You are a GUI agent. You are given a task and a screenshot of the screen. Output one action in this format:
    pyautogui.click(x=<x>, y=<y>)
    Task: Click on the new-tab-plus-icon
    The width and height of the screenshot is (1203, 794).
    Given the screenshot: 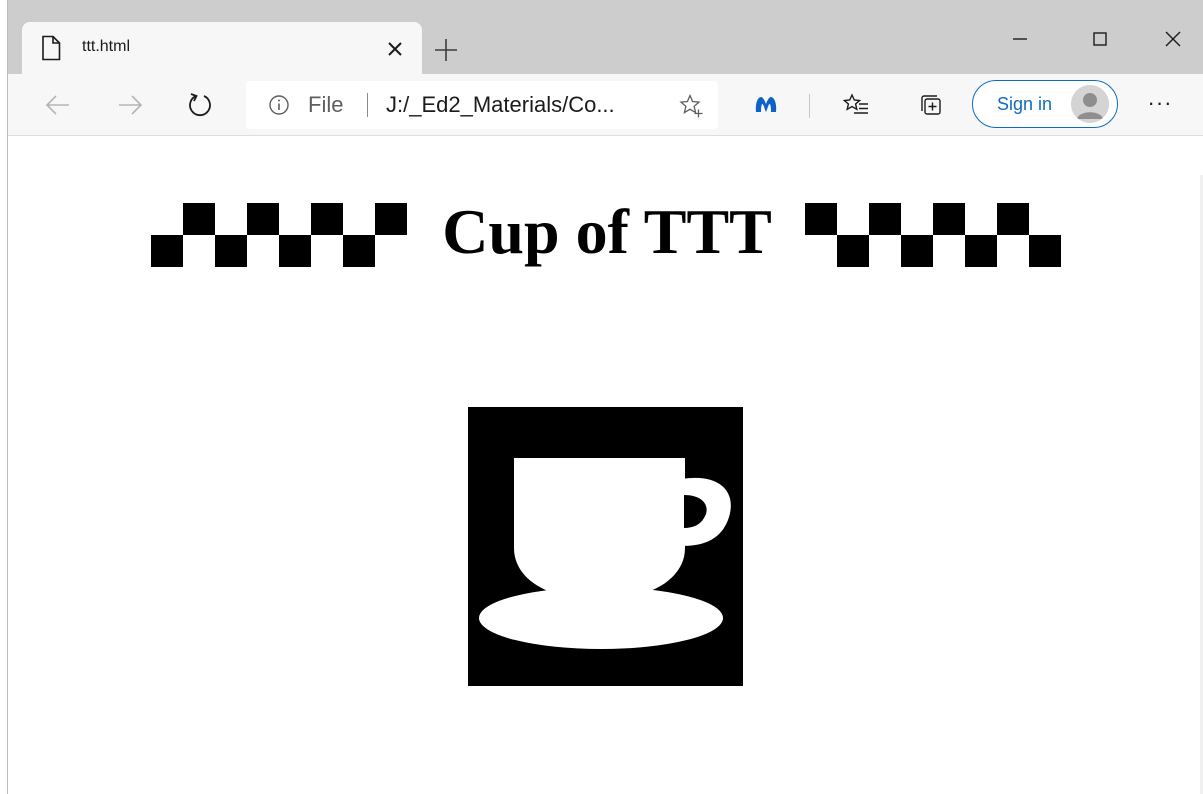 What is the action you would take?
    pyautogui.click(x=446, y=50)
    